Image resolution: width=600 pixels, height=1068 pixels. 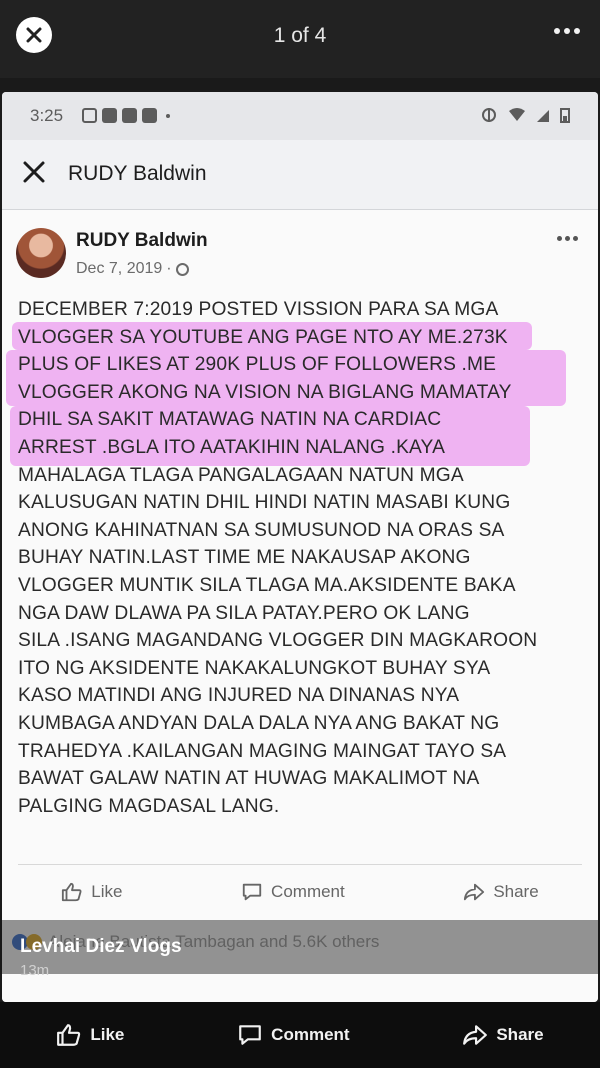 I want to click on viewer-bottom-bar: Like Comment Share, so click(x=300, y=1035).